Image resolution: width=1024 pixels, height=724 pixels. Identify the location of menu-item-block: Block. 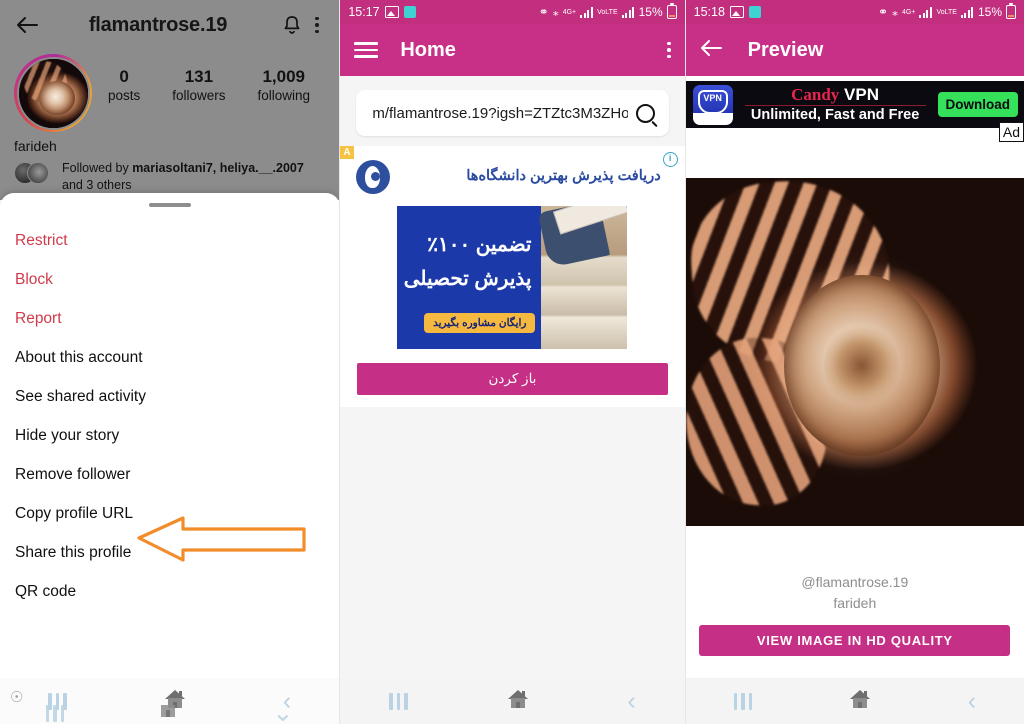
(169, 279).